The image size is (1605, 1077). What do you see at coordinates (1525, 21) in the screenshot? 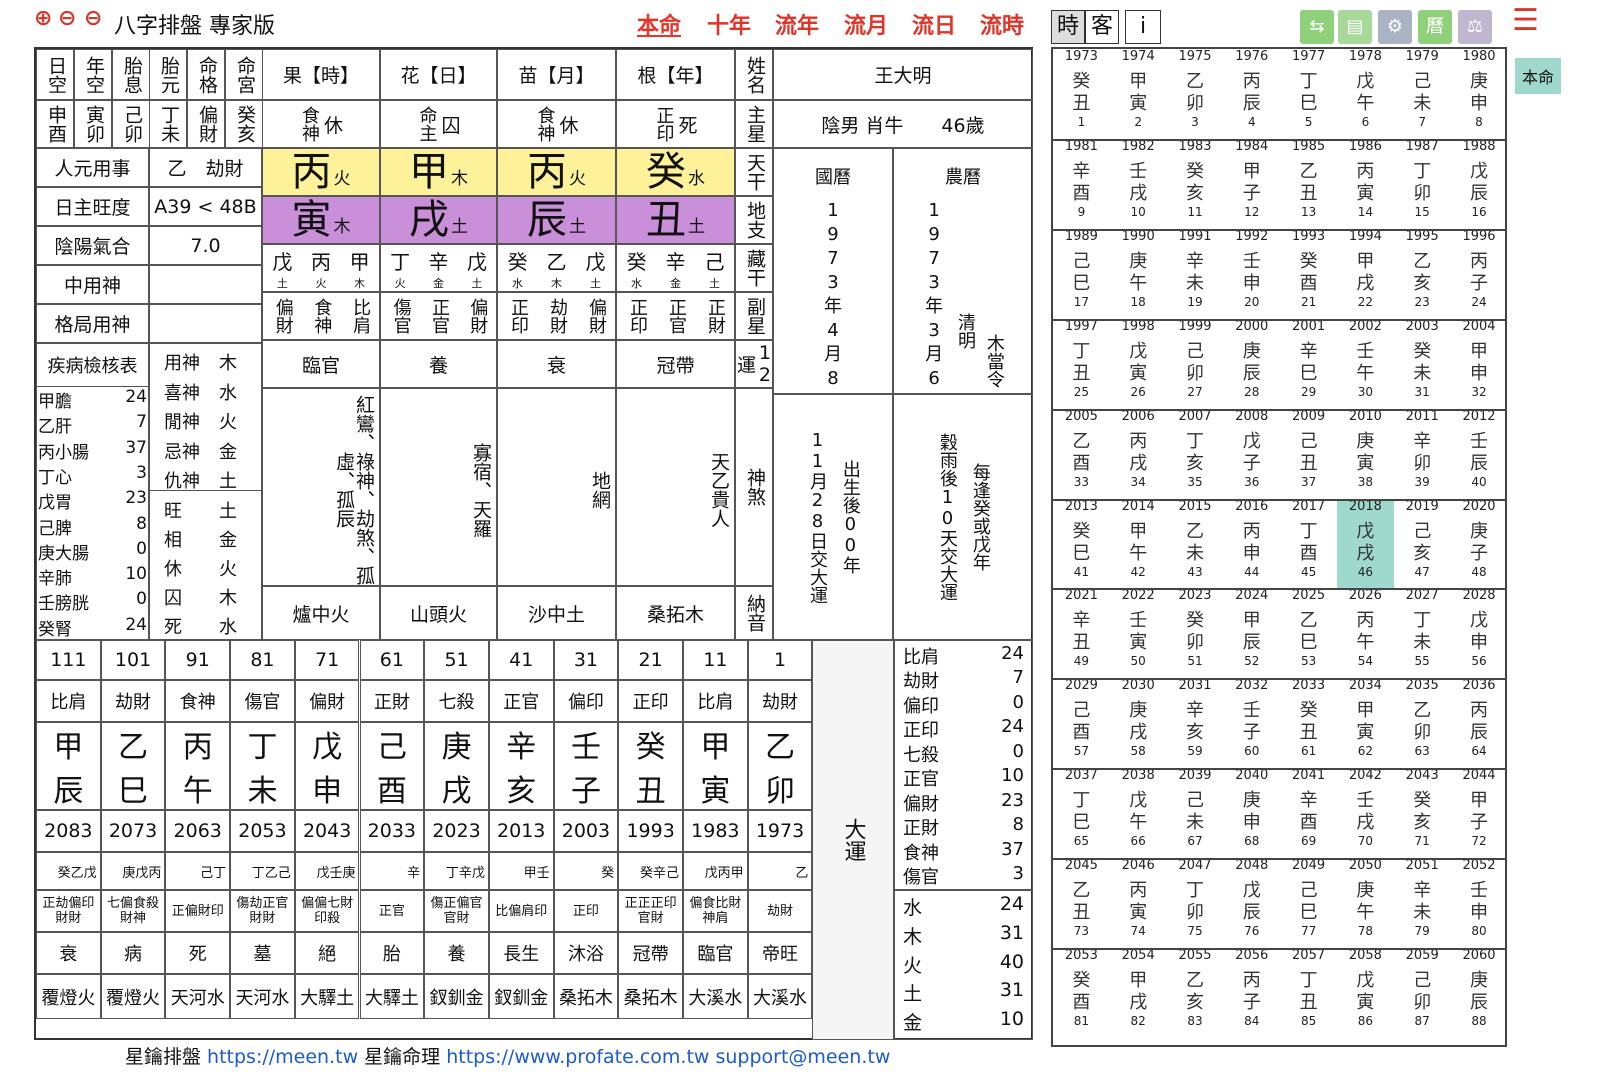
I see `menu-icon: ☰` at bounding box center [1525, 21].